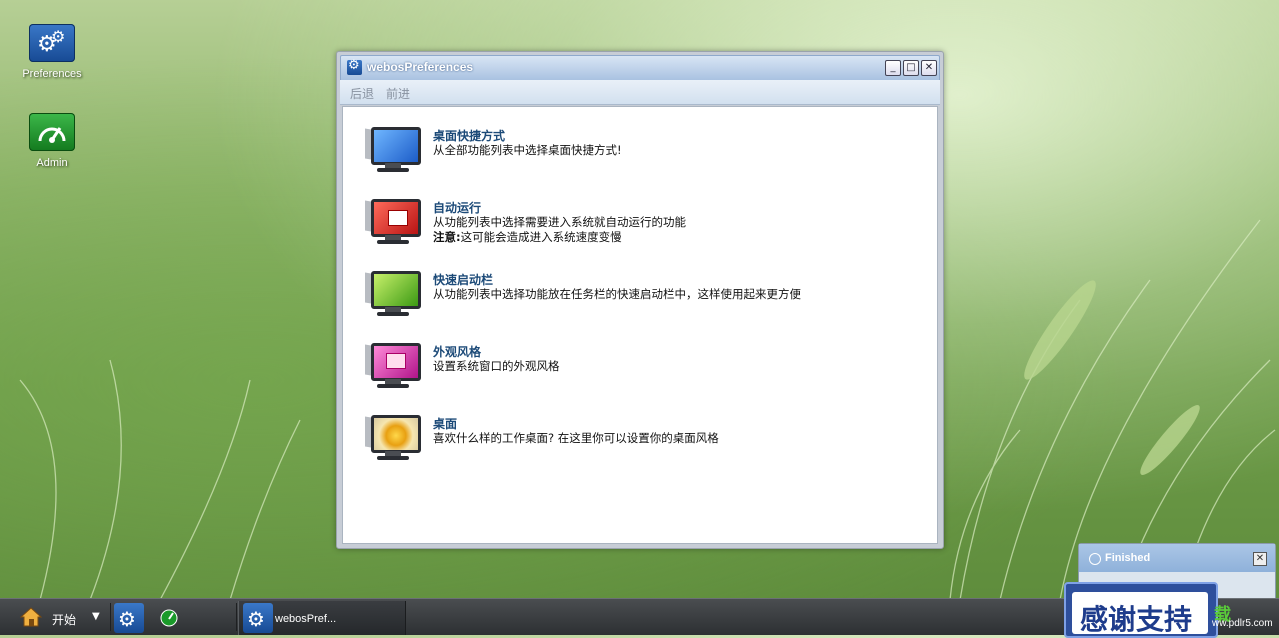 The width and height of the screenshot is (1279, 638). What do you see at coordinates (1128, 558) in the screenshot?
I see `notification-title: Finished` at bounding box center [1128, 558].